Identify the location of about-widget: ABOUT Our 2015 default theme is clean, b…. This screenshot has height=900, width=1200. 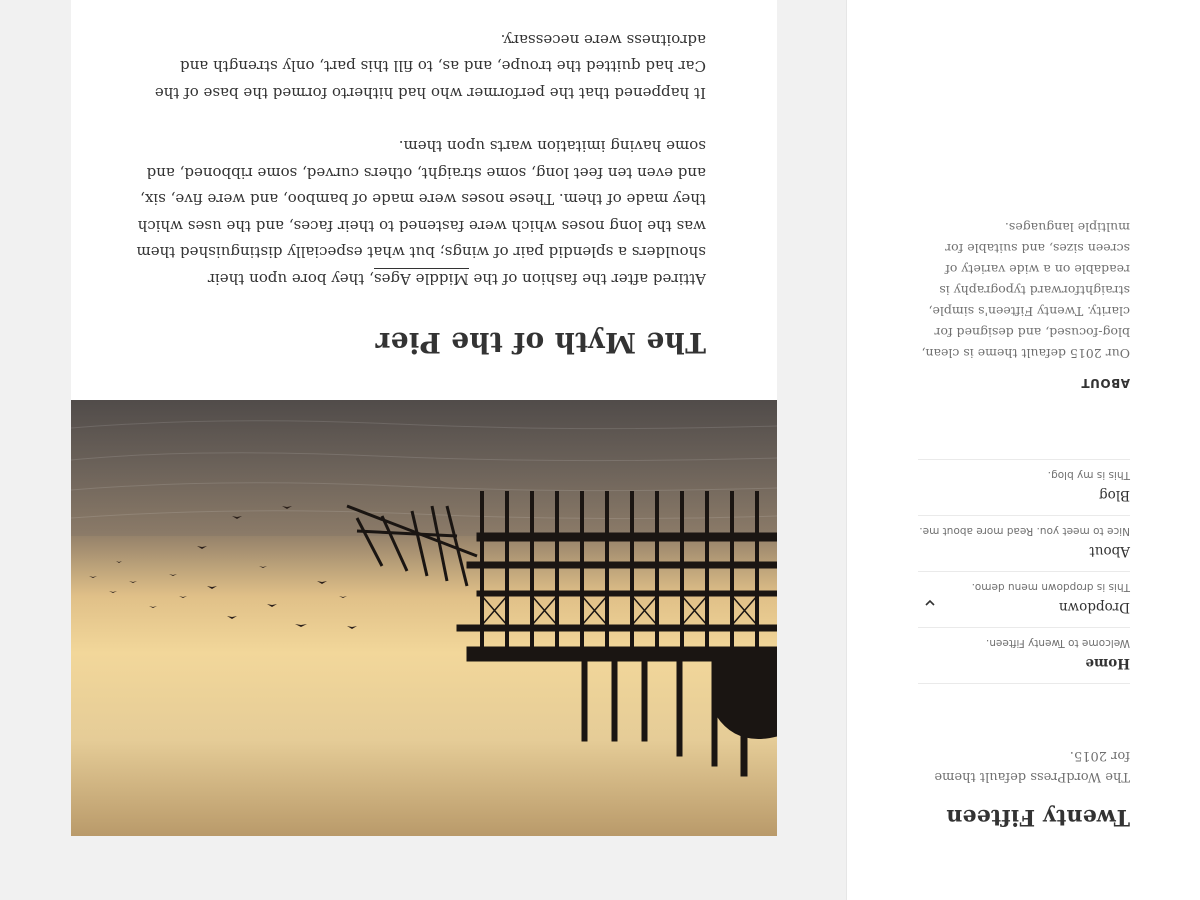
(1024, 303).